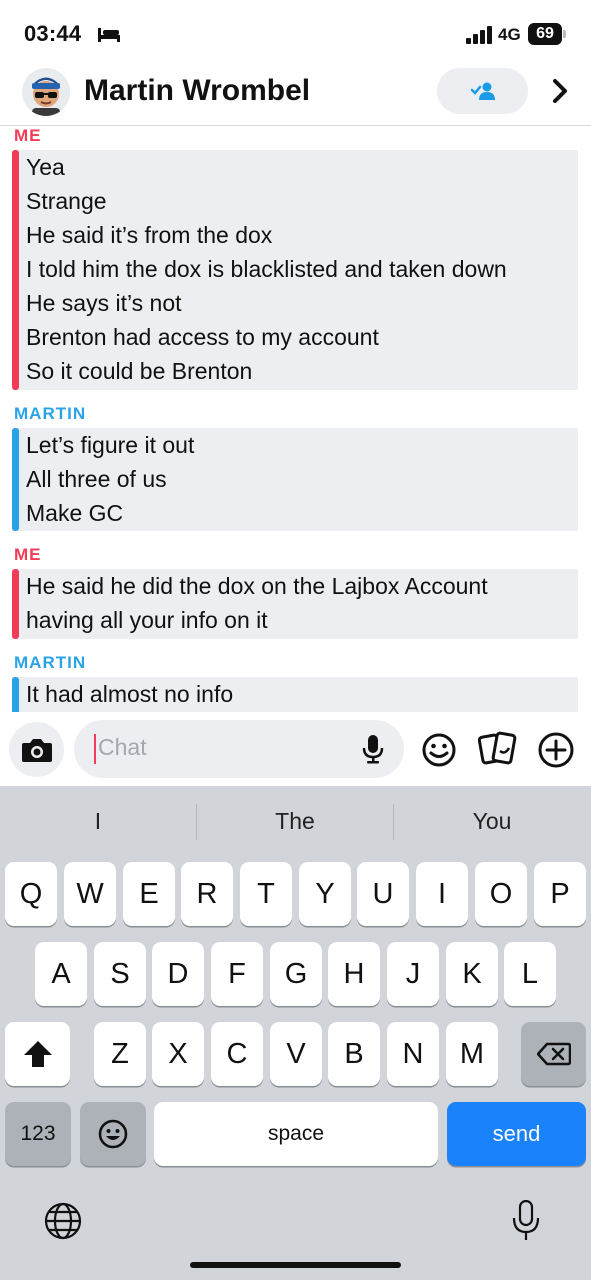  Describe the element at coordinates (178, 974) in the screenshot. I see `key-d: D` at that location.